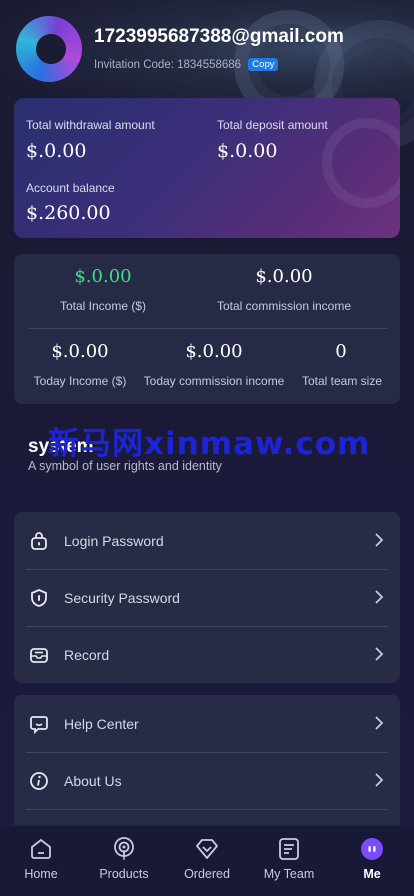 The image size is (414, 896). I want to click on lock-icon, so click(39, 541).